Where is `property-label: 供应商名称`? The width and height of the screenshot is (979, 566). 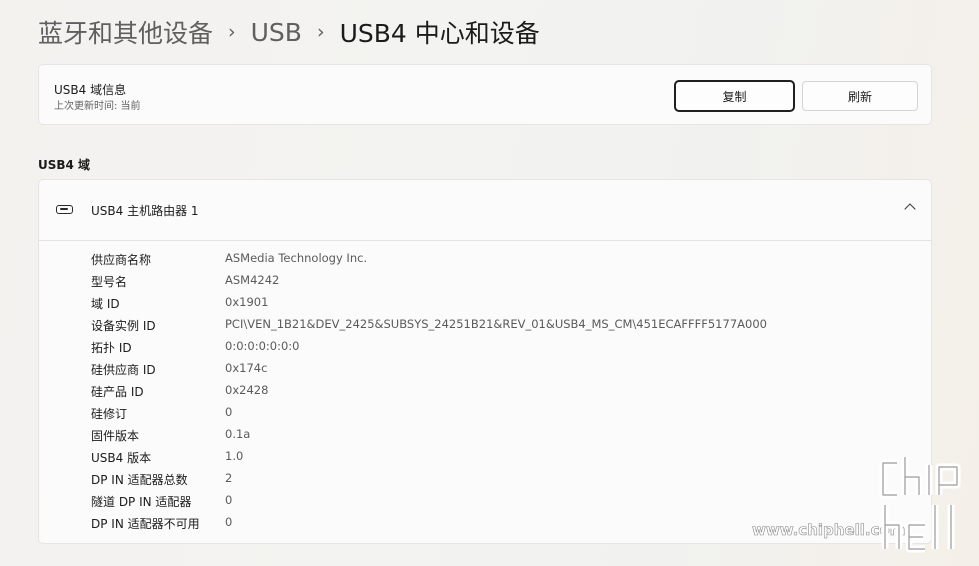
property-label: 供应商名称 is located at coordinates (121, 260).